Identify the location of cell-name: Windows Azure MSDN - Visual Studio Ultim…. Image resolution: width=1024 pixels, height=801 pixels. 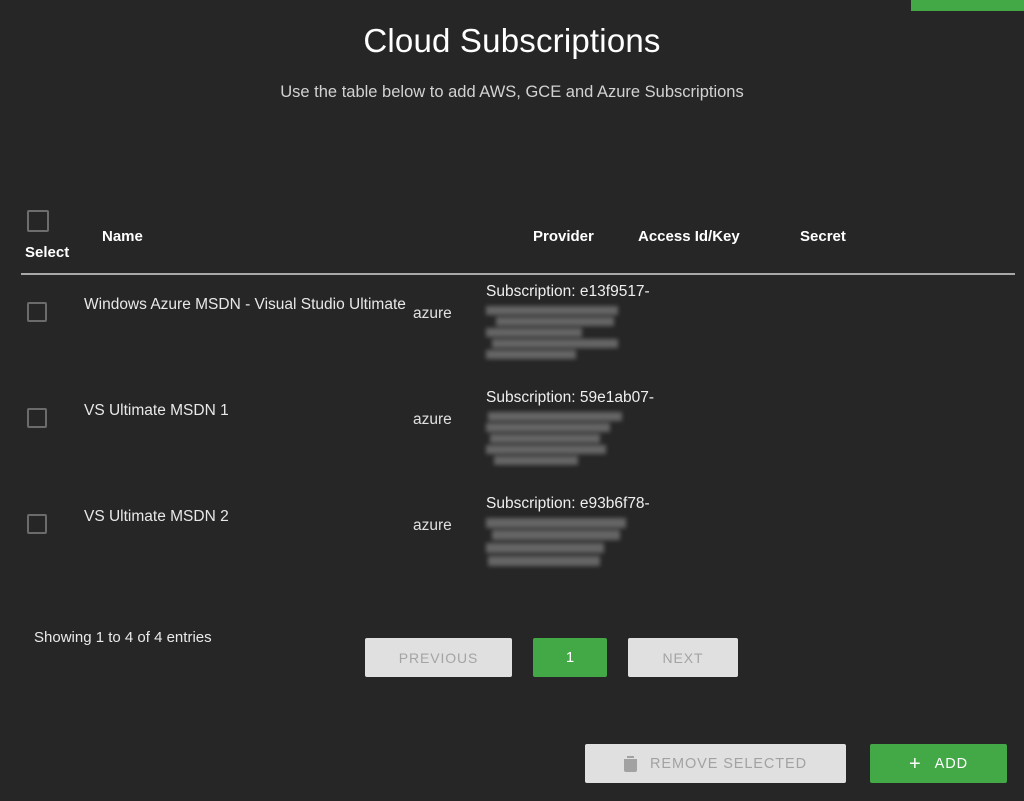
(245, 304).